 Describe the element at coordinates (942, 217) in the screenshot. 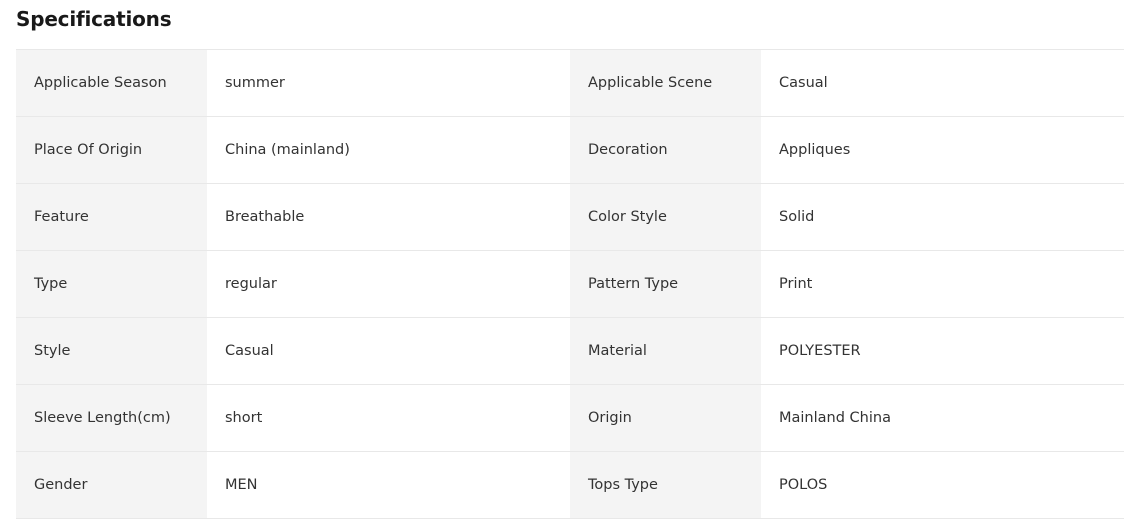

I see `spec-value: Solid` at that location.